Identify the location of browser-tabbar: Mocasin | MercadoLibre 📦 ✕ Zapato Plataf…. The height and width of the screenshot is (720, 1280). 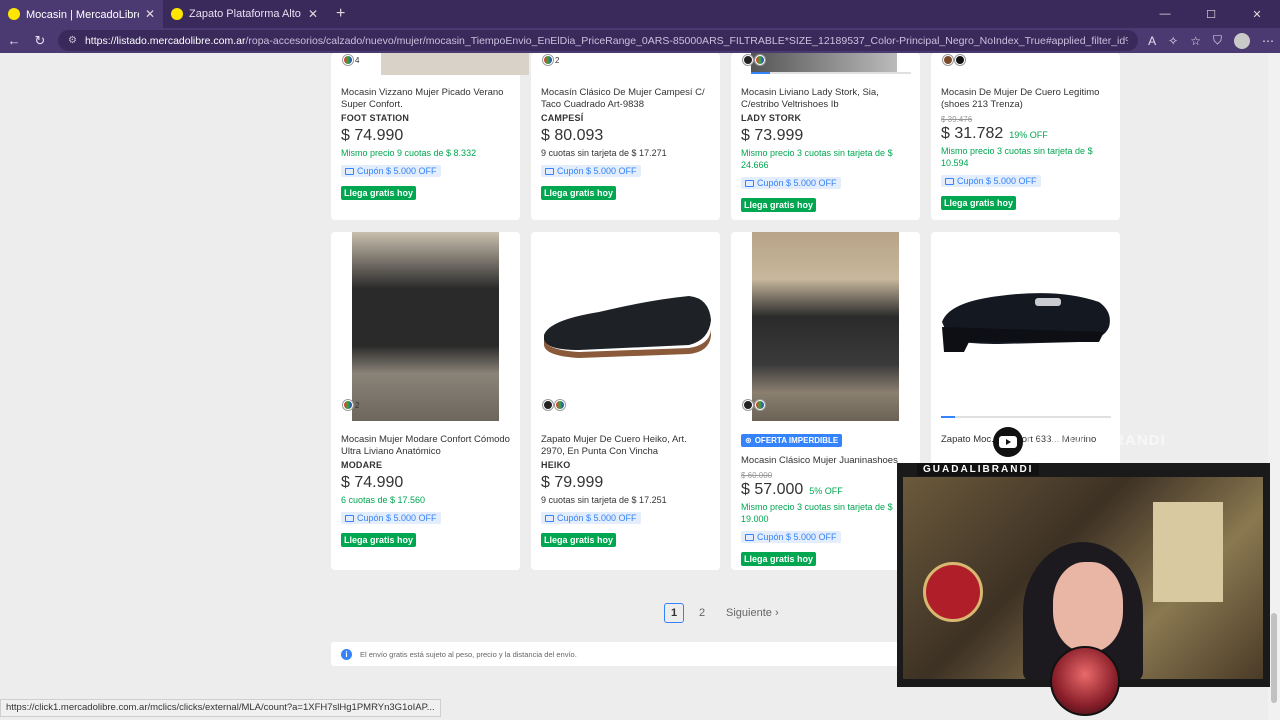
(640, 14).